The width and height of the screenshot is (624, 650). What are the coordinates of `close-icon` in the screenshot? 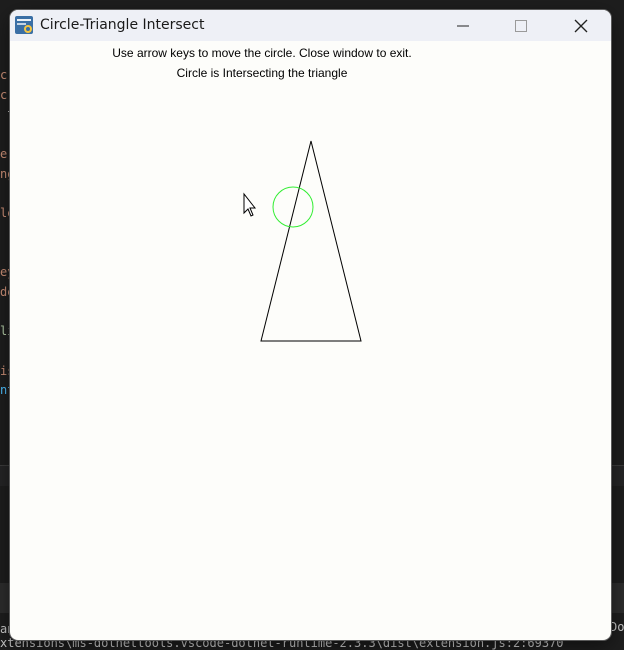 It's located at (581, 25).